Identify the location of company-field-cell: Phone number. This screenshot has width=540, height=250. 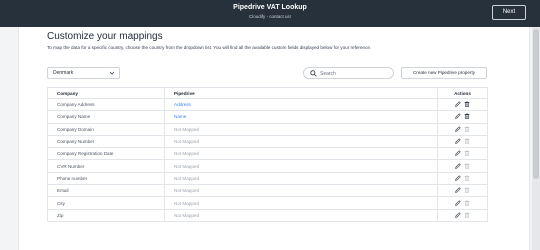
(106, 178).